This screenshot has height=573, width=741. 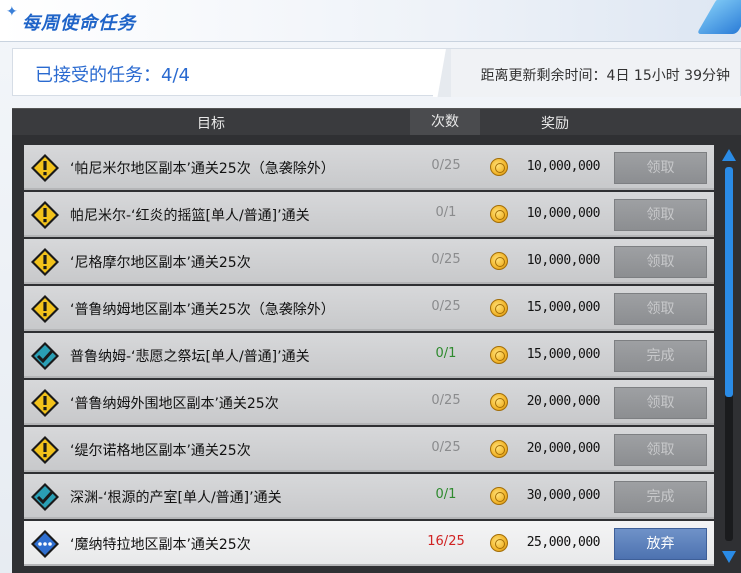 What do you see at coordinates (369, 214) in the screenshot?
I see `table-row: 帕尼米尔-‘红炎的摇篮[单人/普通]’通关 0/1 10,000,000 领取` at bounding box center [369, 214].